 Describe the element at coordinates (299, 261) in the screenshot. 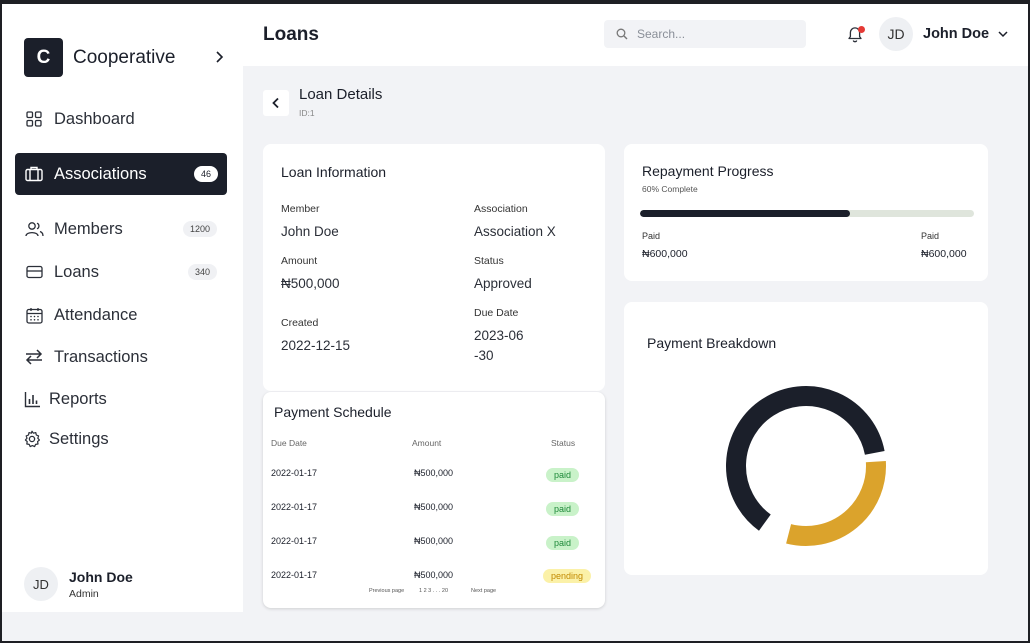

I see `field-label: Amount` at that location.